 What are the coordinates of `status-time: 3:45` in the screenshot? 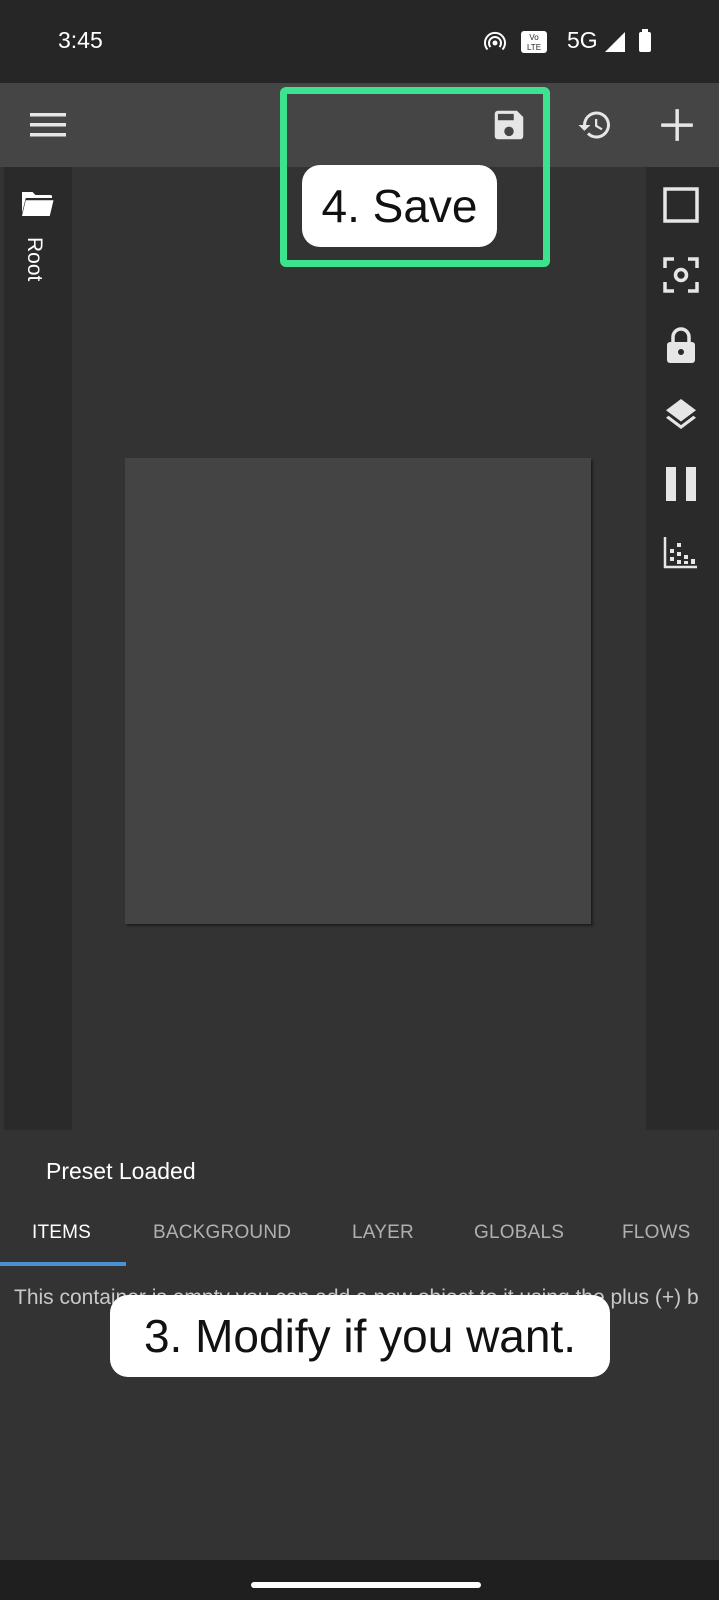 It's located at (80, 40).